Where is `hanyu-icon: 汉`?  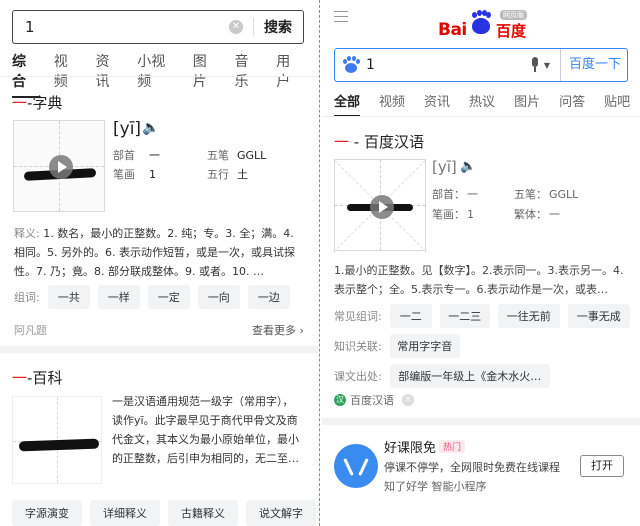
hanyu-icon: 汉 is located at coordinates (340, 400).